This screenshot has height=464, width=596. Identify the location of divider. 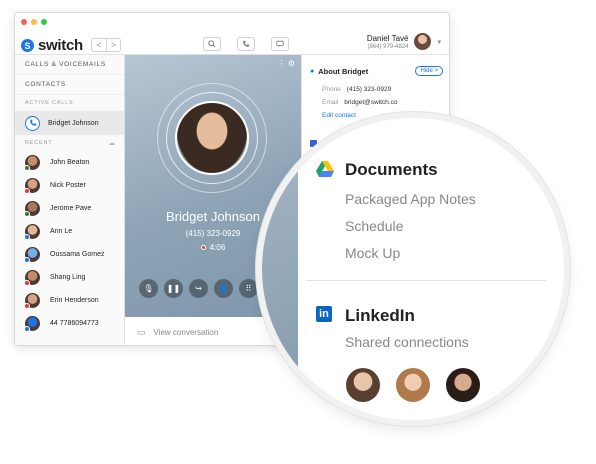
(426, 280).